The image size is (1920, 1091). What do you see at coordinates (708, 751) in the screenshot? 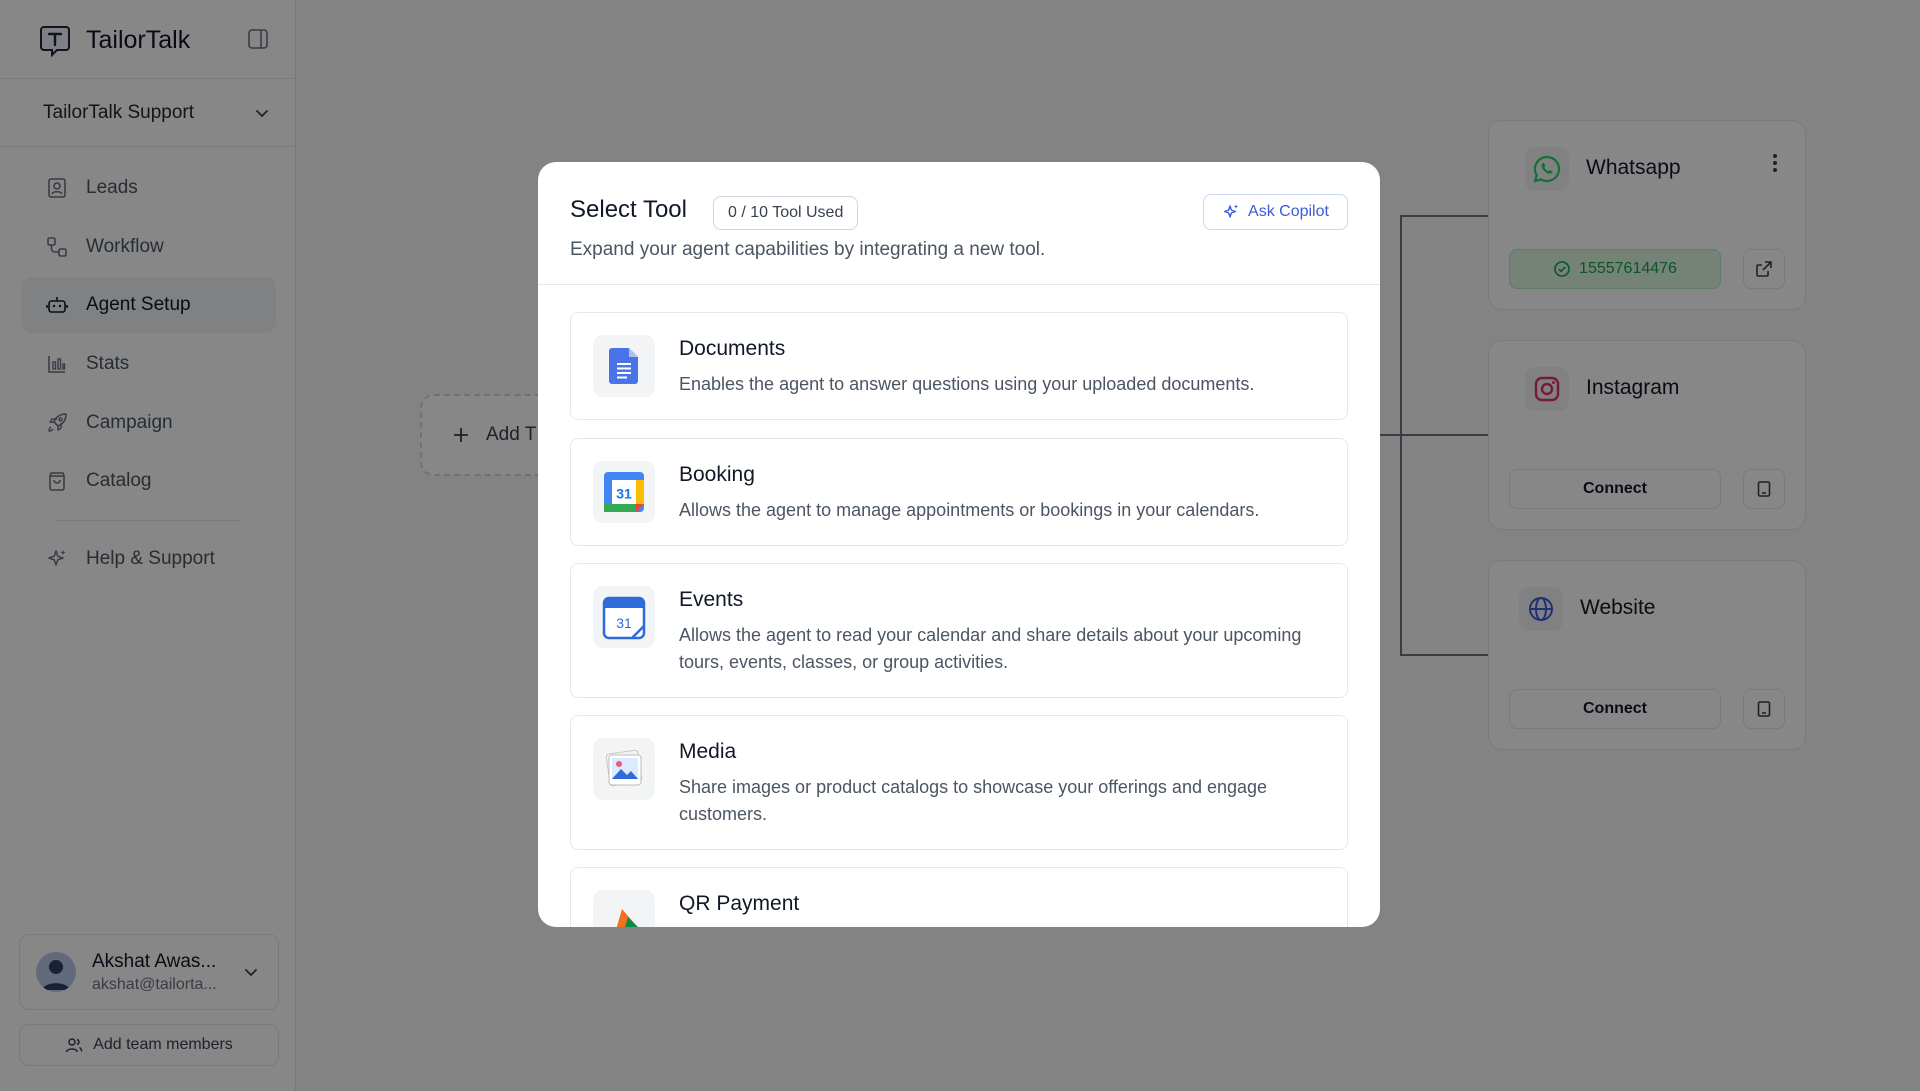
I see `tool-name: Media` at bounding box center [708, 751].